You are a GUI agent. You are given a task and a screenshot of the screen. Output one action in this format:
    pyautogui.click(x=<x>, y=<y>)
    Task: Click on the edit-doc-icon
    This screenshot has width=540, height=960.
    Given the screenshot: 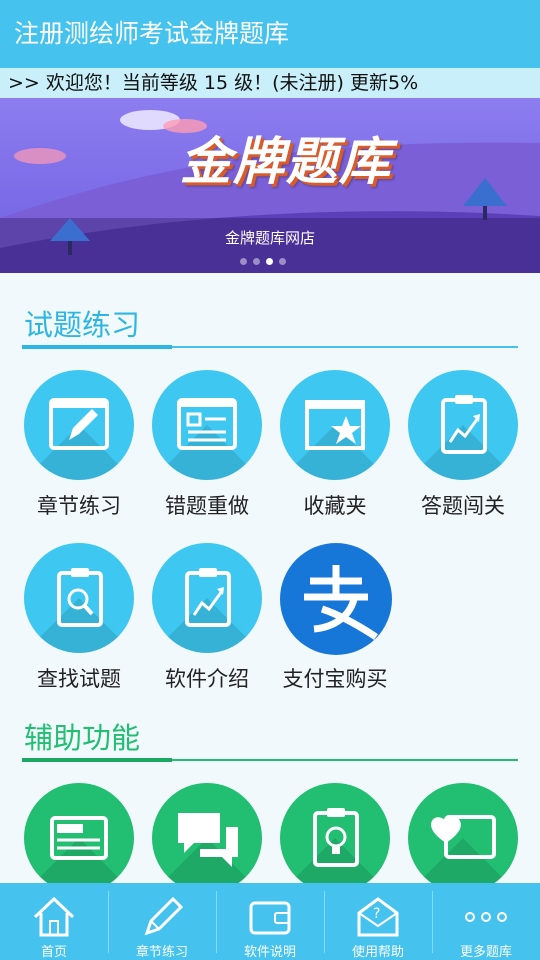 What is the action you would take?
    pyautogui.click(x=79, y=424)
    